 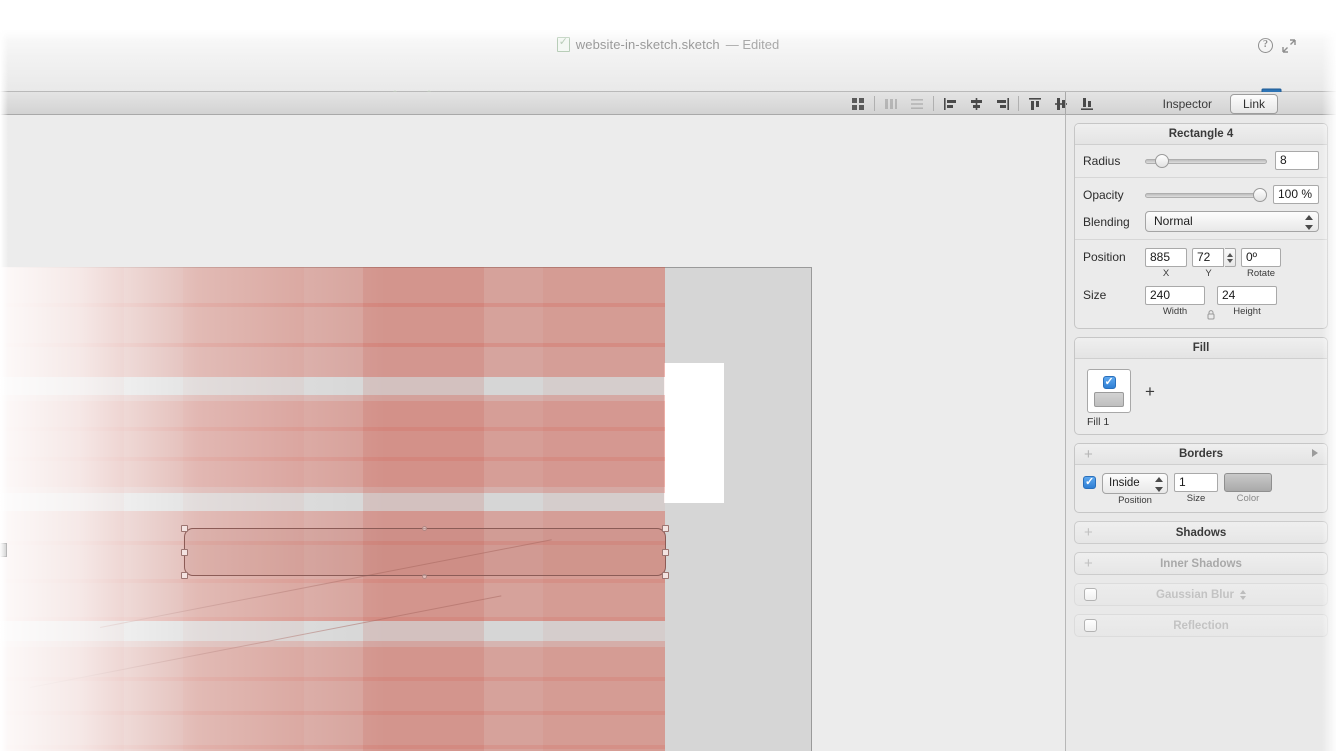 I want to click on gaussian-blur-checkbox, so click(x=1090, y=594).